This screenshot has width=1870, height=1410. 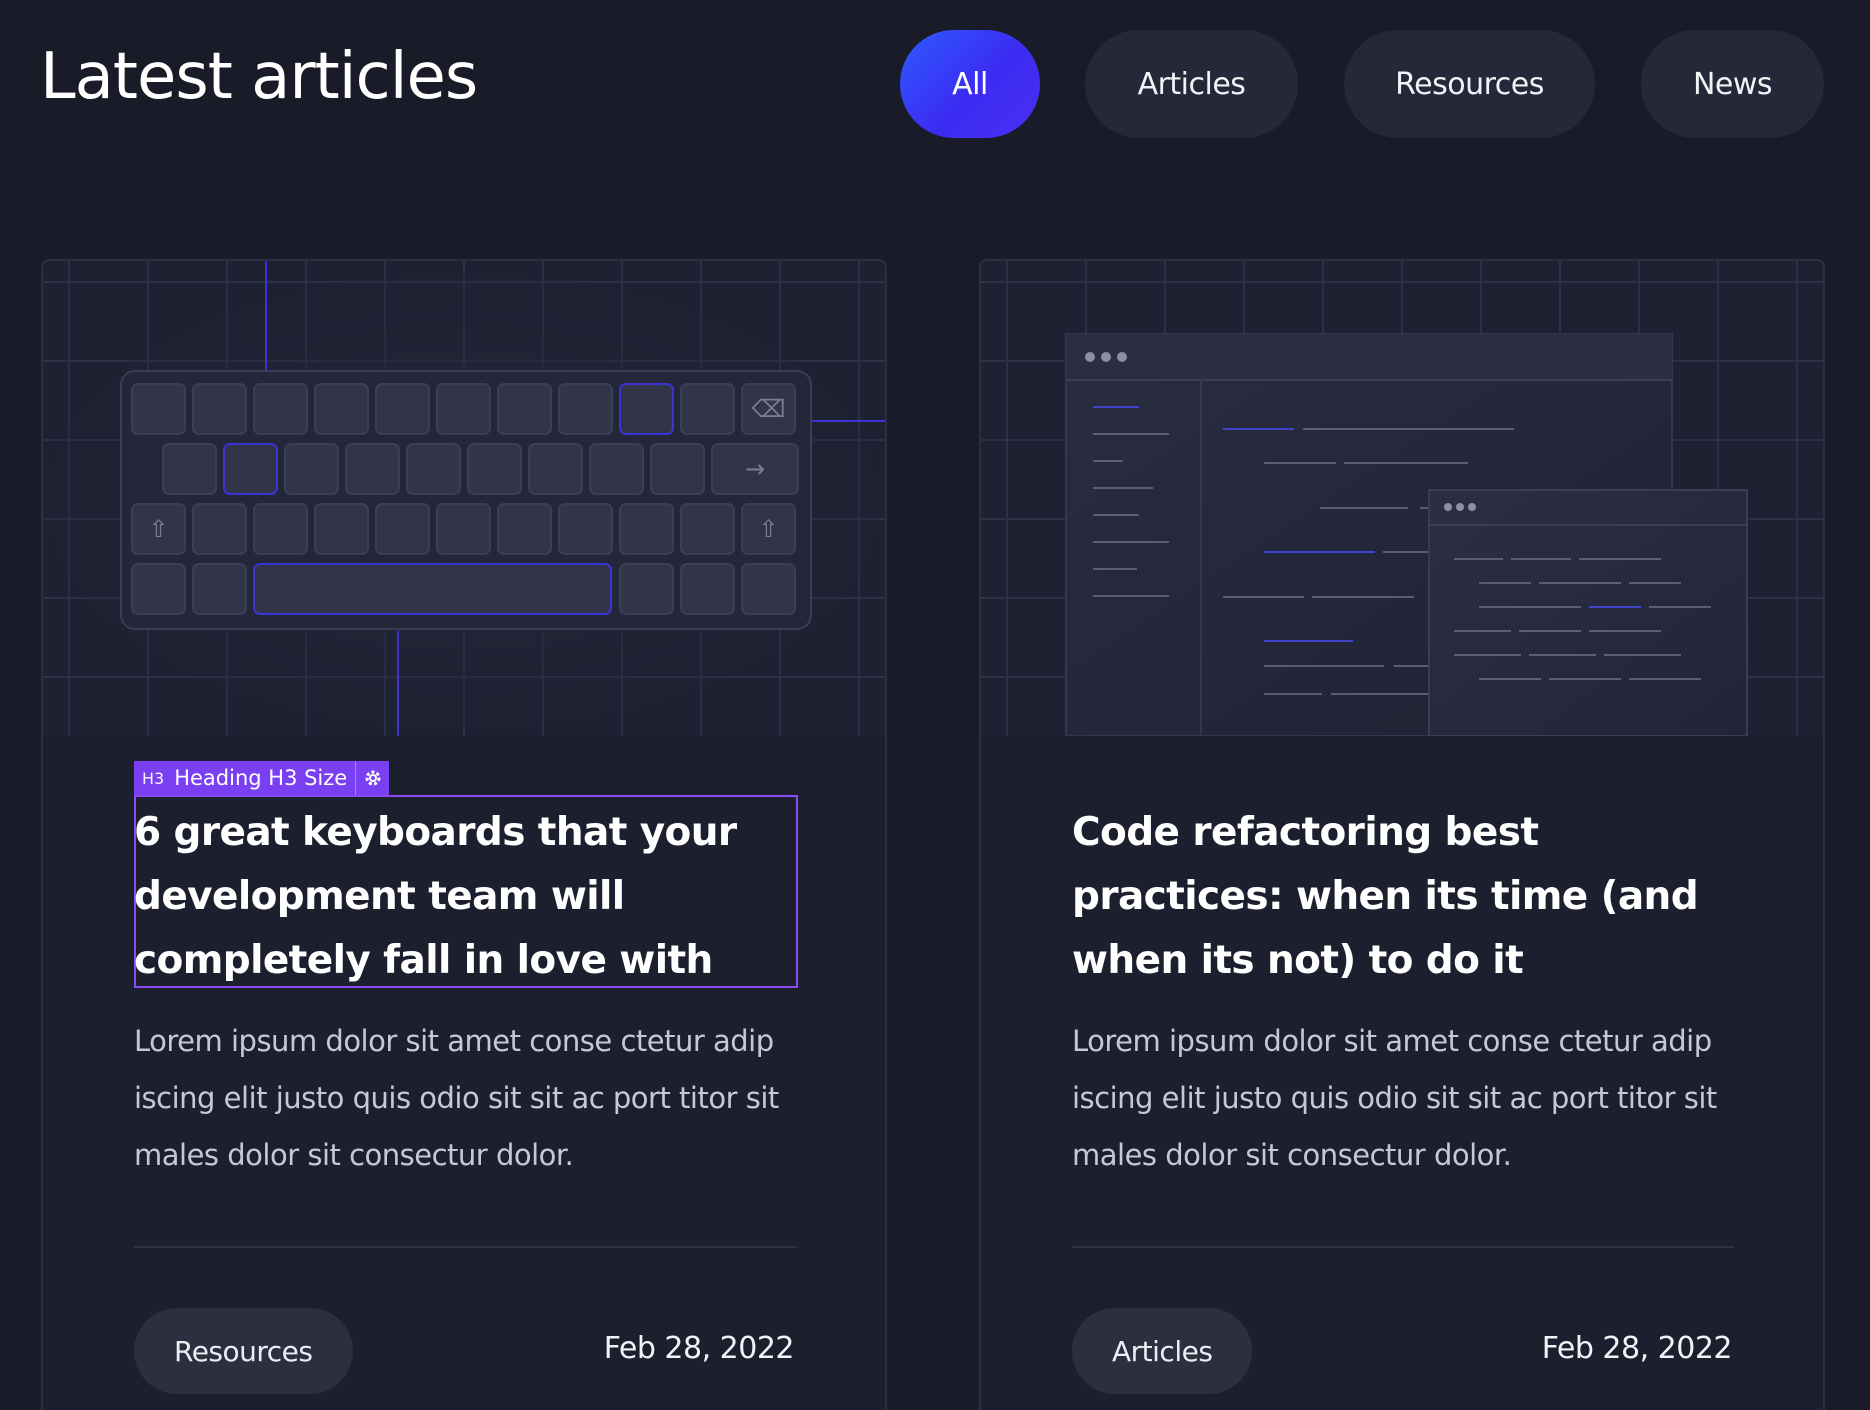 What do you see at coordinates (970, 84) in the screenshot?
I see `filter-tab-all: All` at bounding box center [970, 84].